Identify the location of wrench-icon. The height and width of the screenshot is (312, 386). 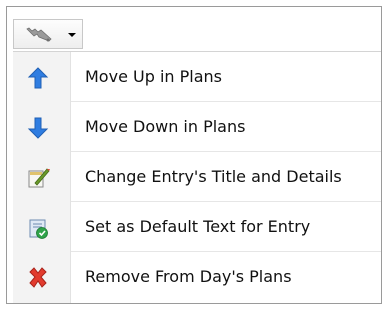
(39, 34).